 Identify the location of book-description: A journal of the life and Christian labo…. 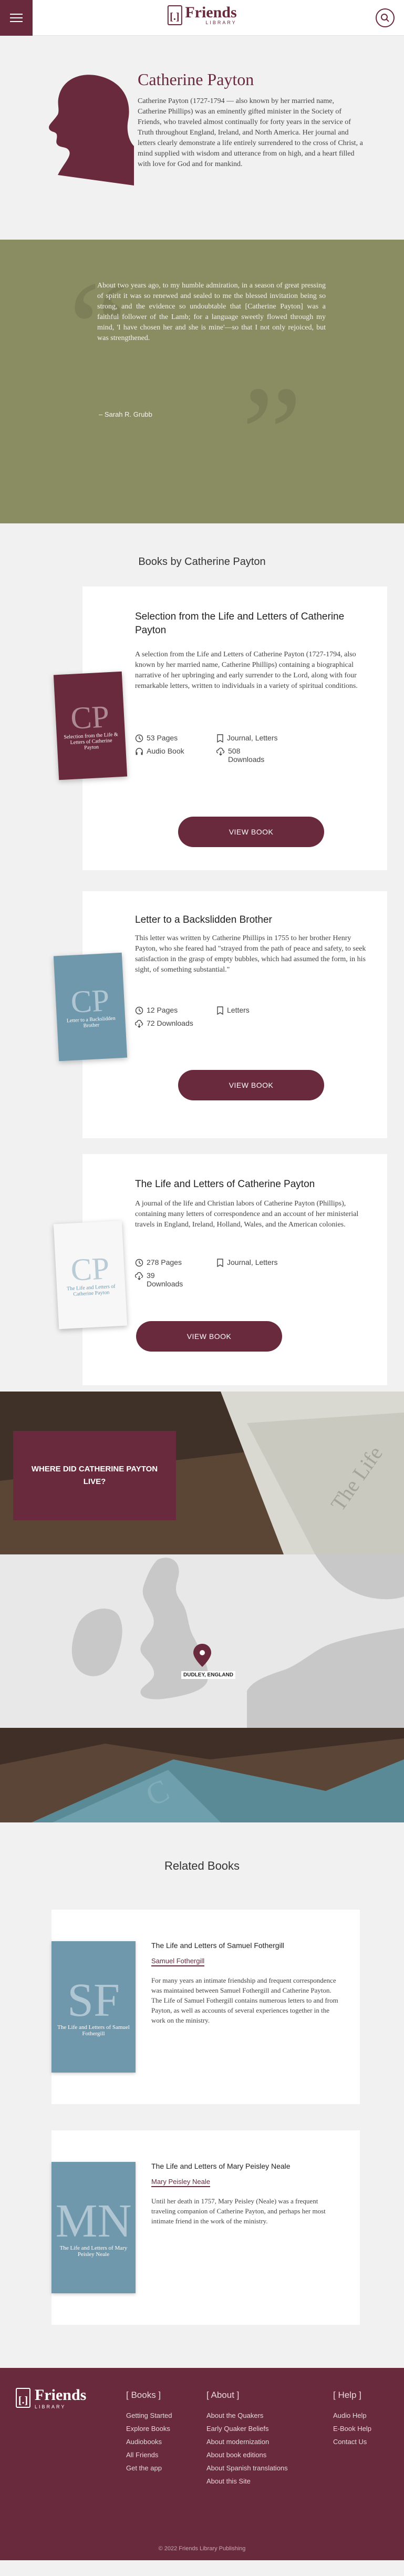
(247, 1214).